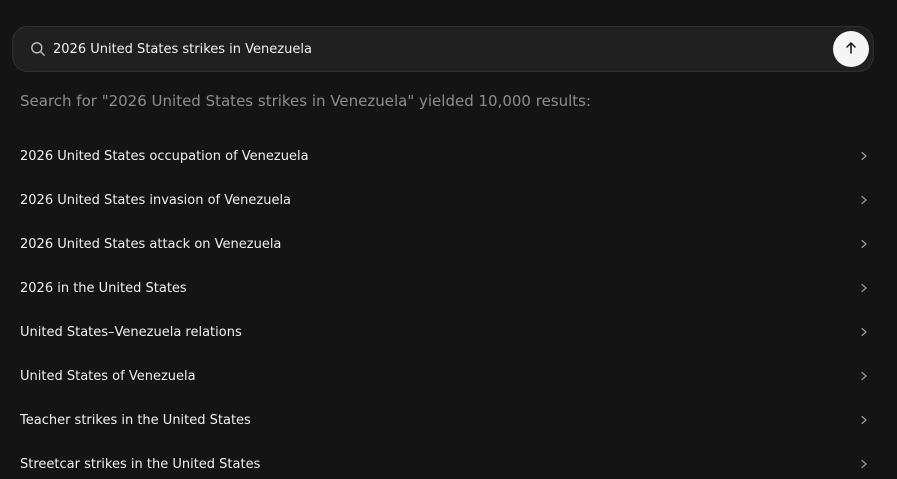 The image size is (897, 479). What do you see at coordinates (448, 420) in the screenshot?
I see `result-item: Teacher strikes in the United States` at bounding box center [448, 420].